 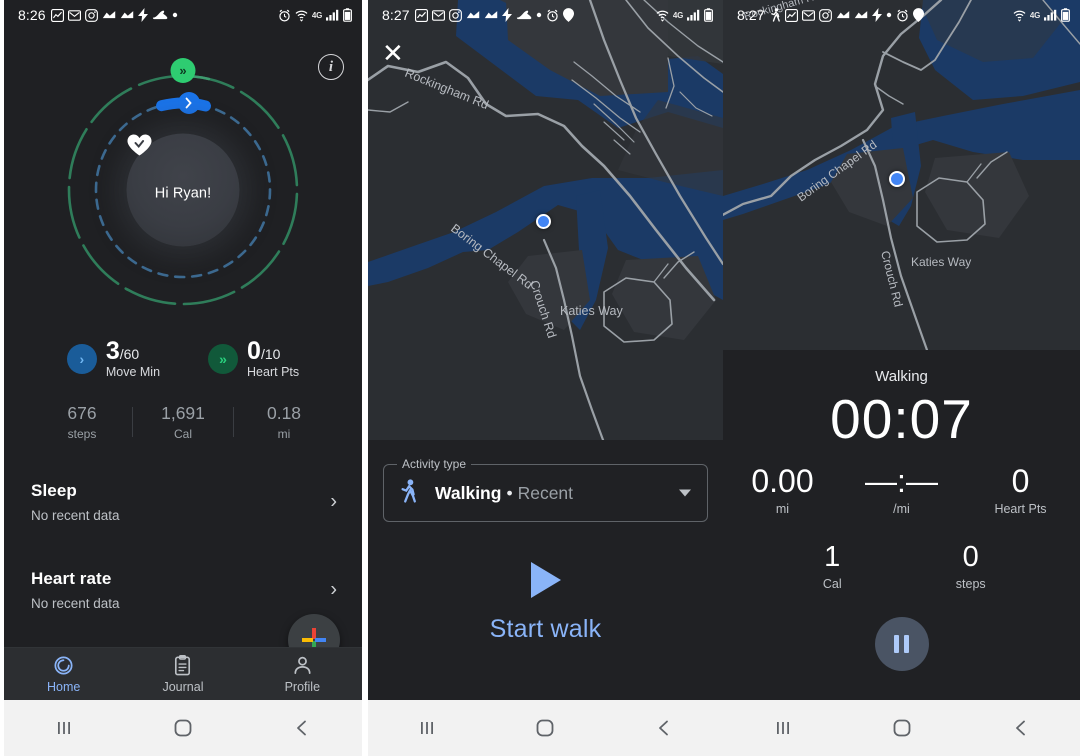 What do you see at coordinates (331, 67) in the screenshot?
I see `info-button: i` at bounding box center [331, 67].